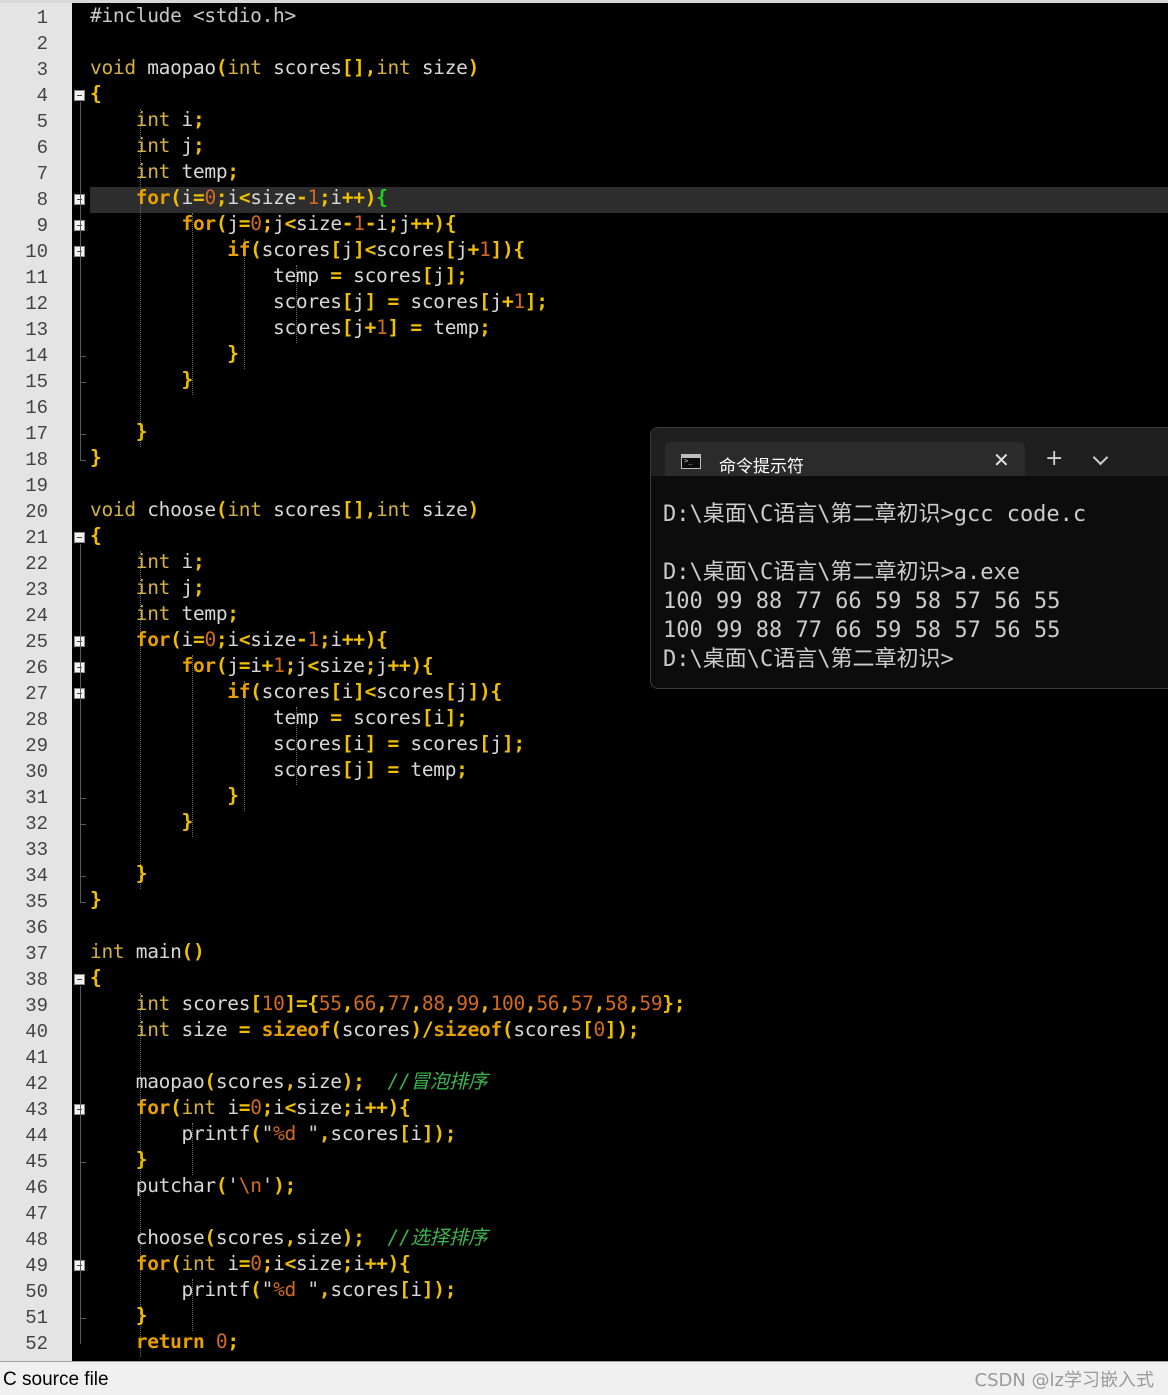  What do you see at coordinates (399, 1003) in the screenshot?
I see `code-token: 77` at bounding box center [399, 1003].